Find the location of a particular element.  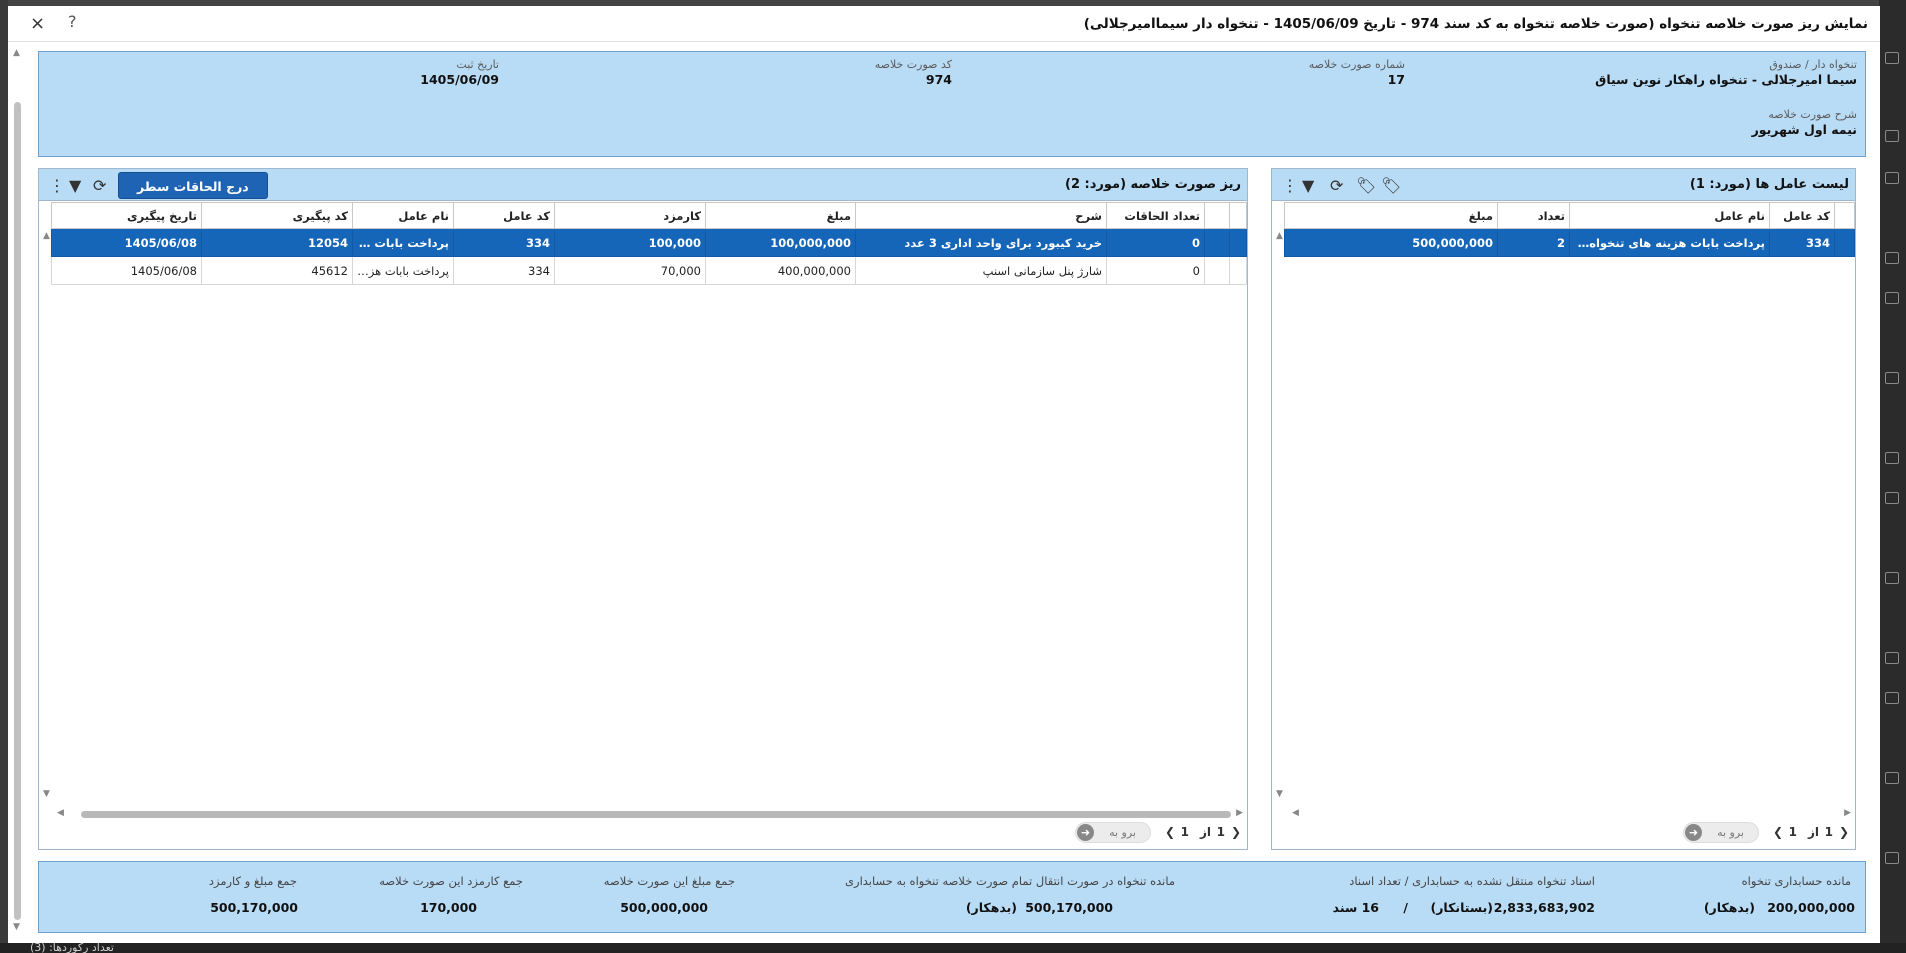

amount-cell: 400,000,000 is located at coordinates (780, 270).